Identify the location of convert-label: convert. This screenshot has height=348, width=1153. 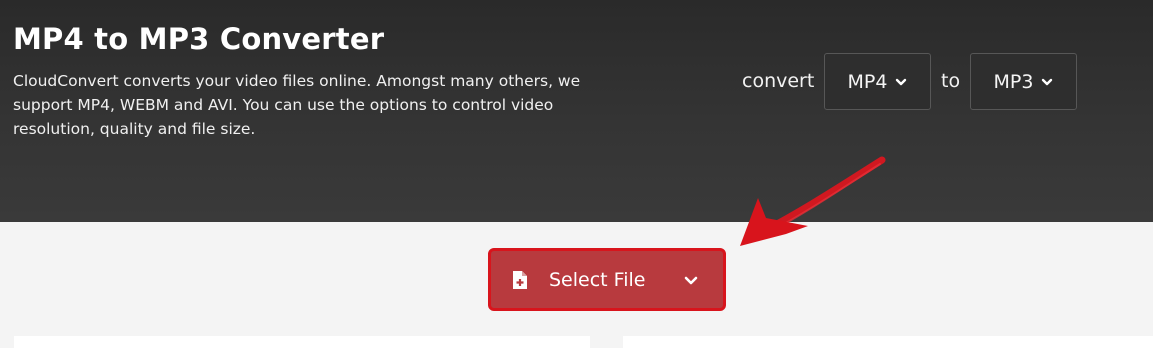
(778, 81).